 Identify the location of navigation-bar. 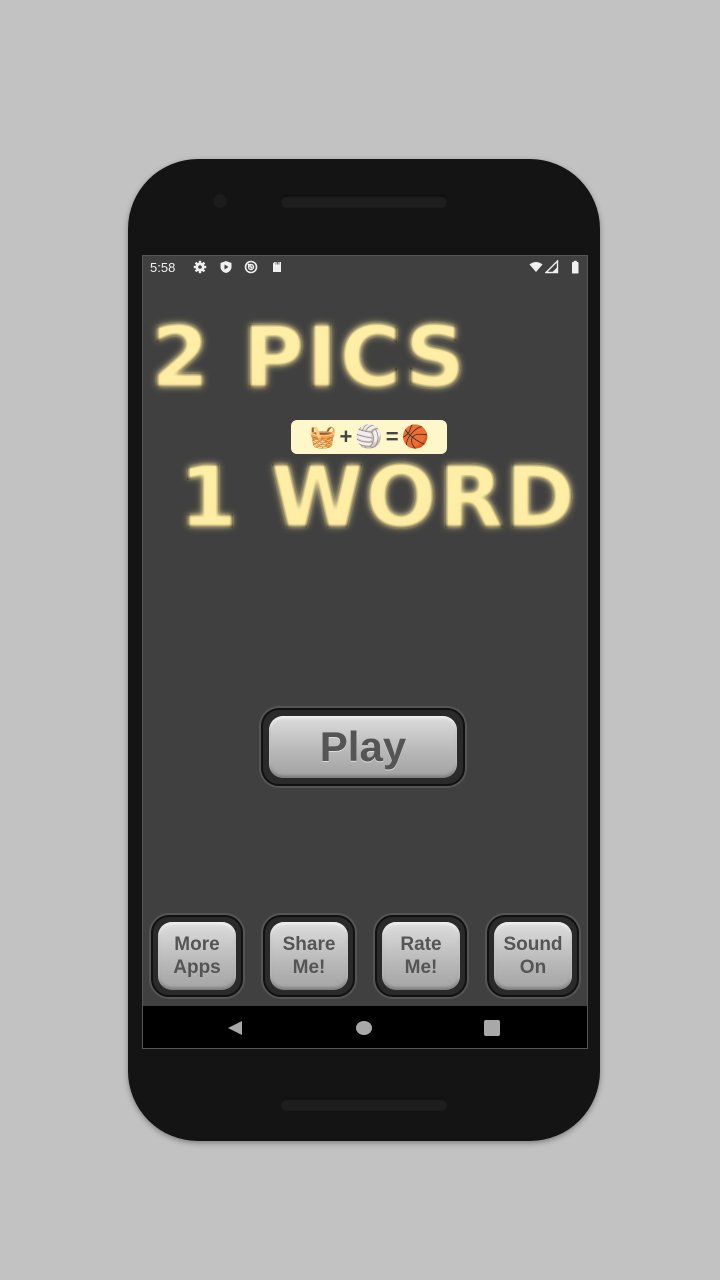
(365, 1027).